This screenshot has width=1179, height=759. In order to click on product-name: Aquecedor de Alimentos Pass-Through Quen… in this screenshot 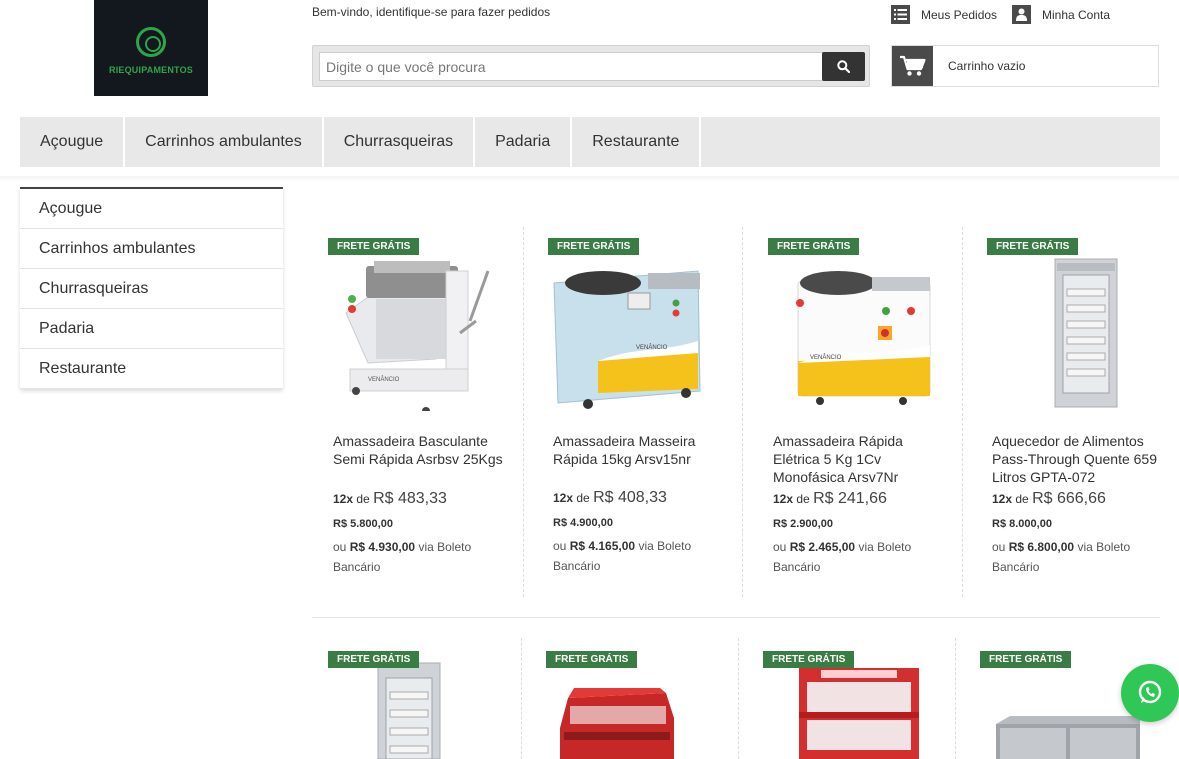, I will do `click(1077, 459)`.